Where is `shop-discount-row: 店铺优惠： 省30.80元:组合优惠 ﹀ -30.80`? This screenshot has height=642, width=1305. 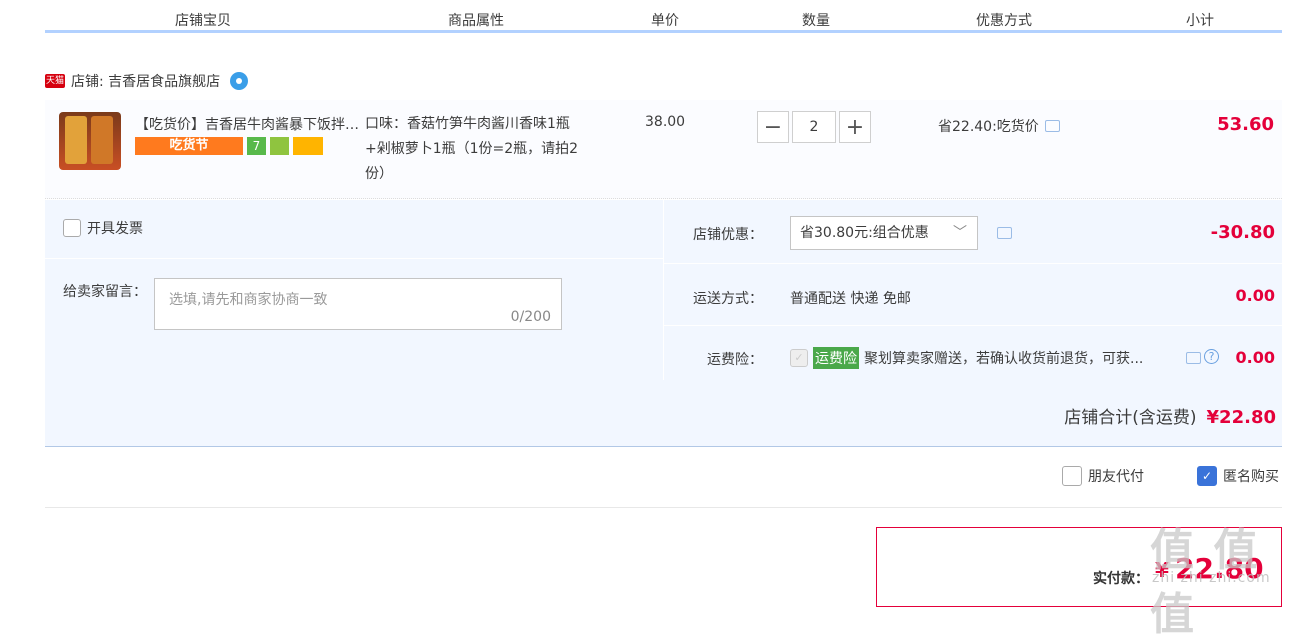
shop-discount-row: 店铺优惠： 省30.80元:组合优惠 ﹀ -30.80 is located at coordinates (973, 231).